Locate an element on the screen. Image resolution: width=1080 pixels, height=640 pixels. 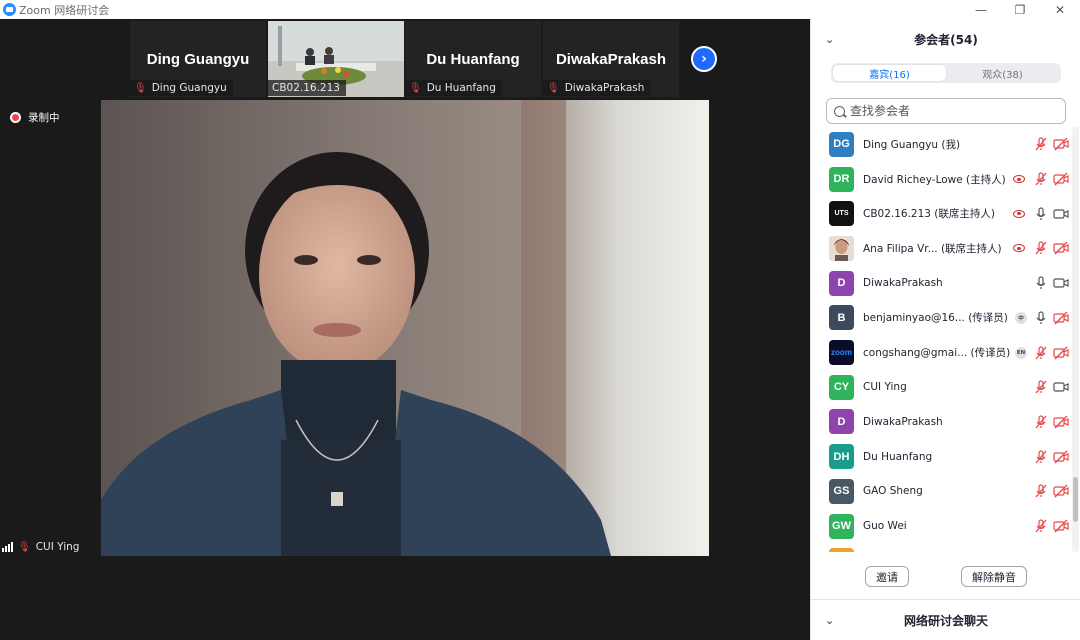
invite-button: 邀请 is located at coordinates (887, 576).